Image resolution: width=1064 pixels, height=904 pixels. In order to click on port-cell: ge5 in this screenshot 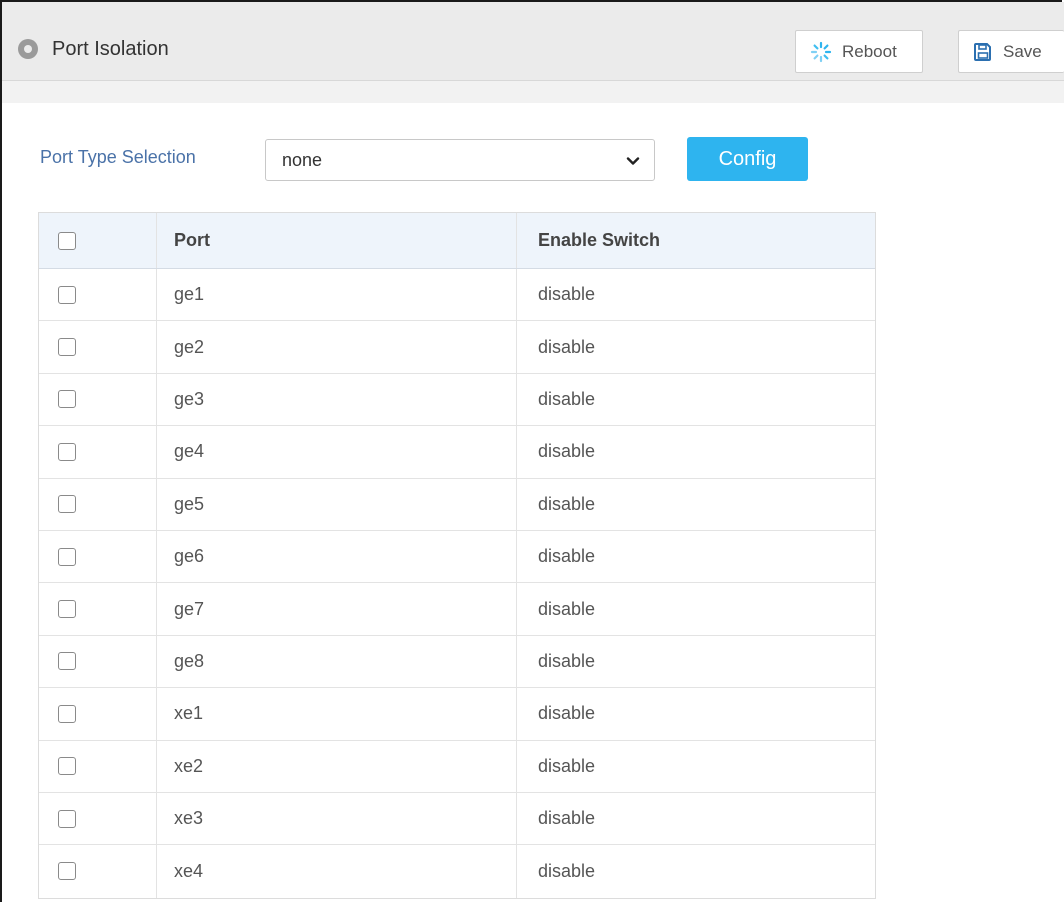, I will do `click(337, 504)`.